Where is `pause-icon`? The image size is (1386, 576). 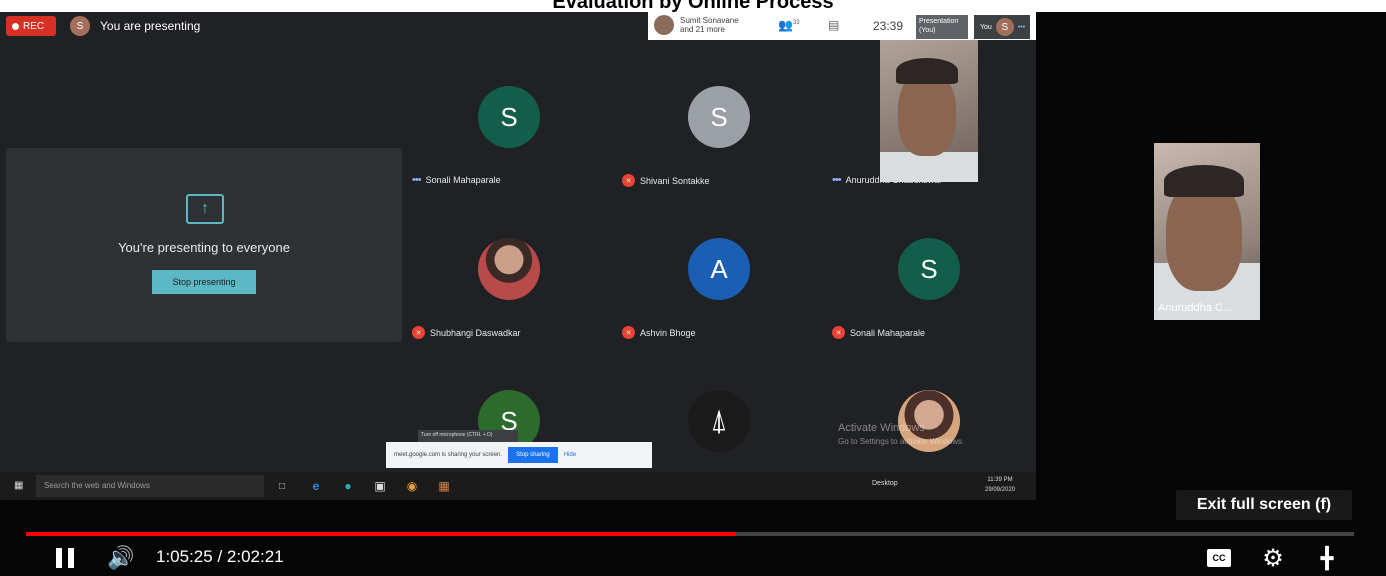
pause-icon is located at coordinates (65, 558).